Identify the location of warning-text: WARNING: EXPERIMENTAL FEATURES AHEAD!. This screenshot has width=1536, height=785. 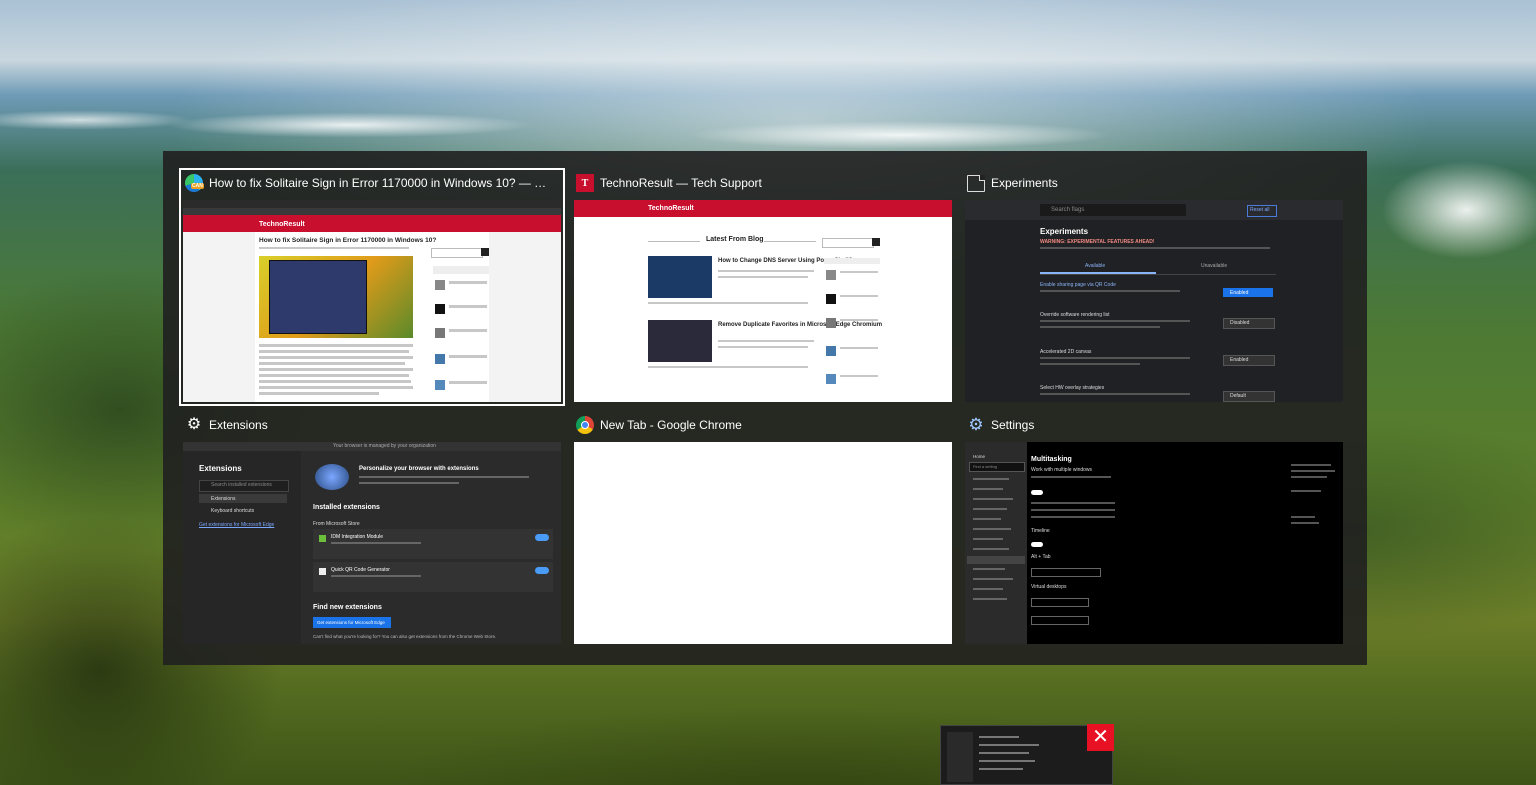
(1097, 242).